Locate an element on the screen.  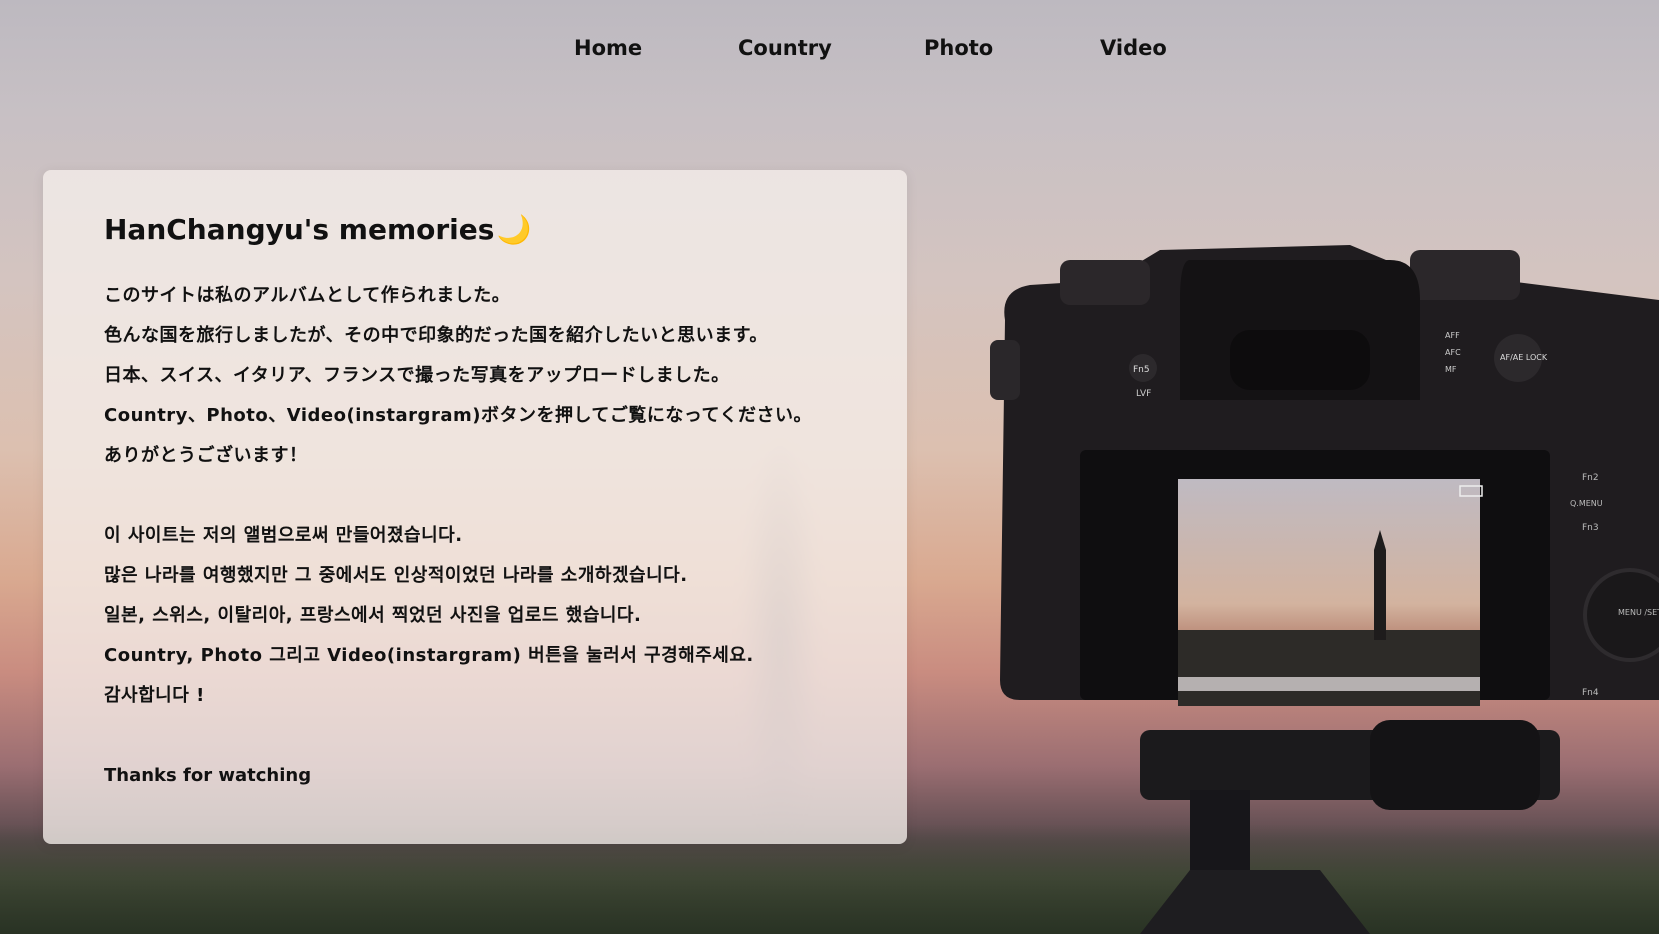
nav-home-link: Home is located at coordinates (608, 48).